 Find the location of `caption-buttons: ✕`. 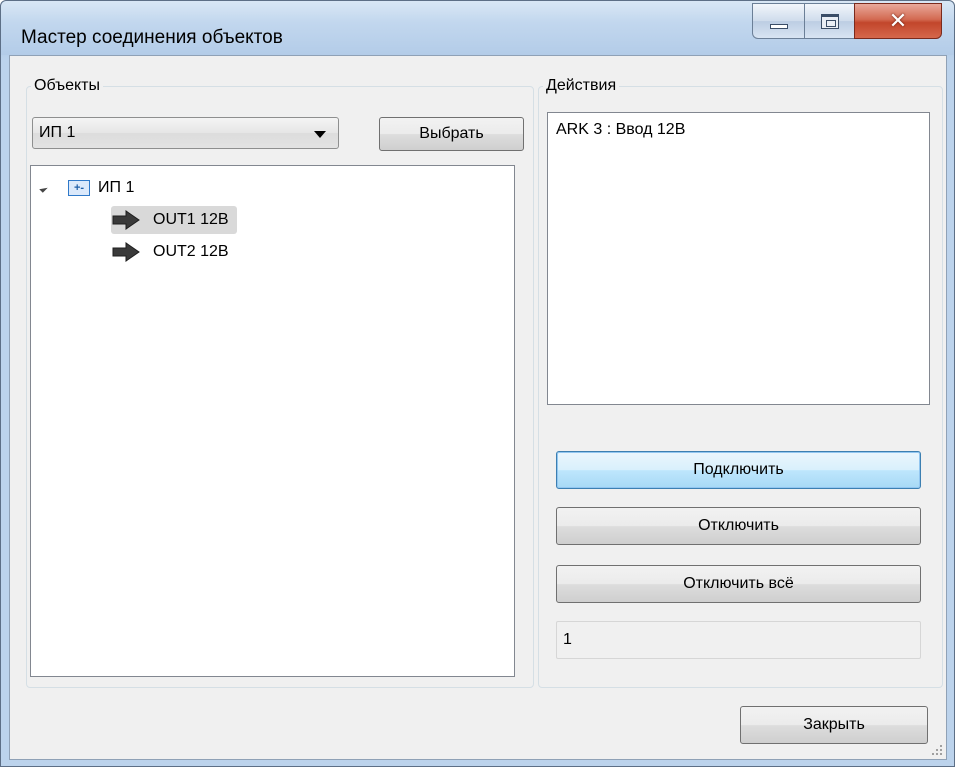

caption-buttons: ✕ is located at coordinates (847, 22).